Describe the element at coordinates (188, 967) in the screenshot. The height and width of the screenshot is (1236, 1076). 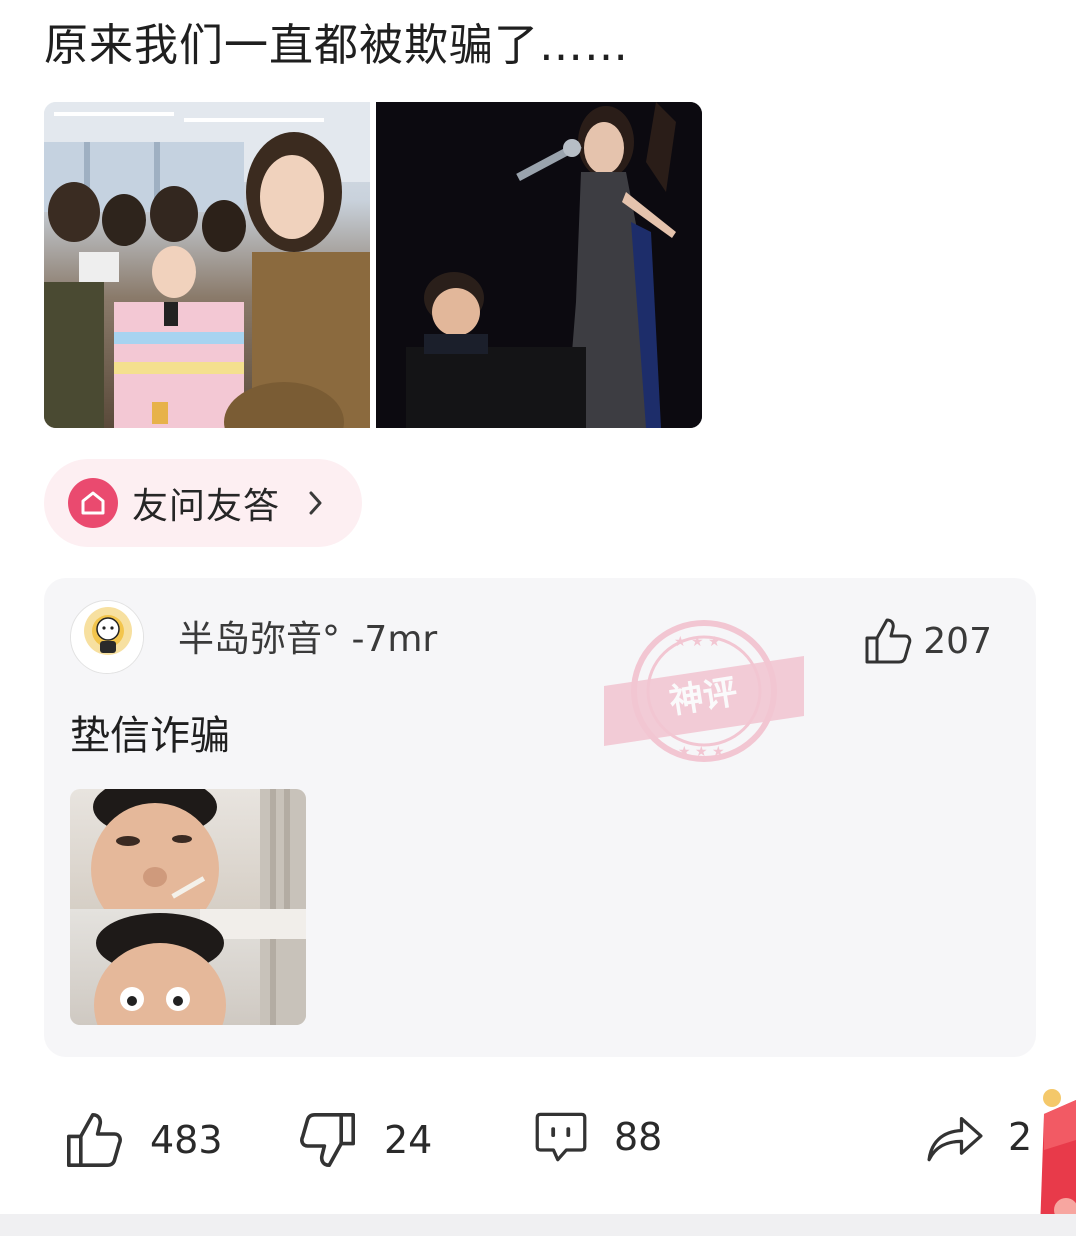
I see `comment-image-bottom` at that location.